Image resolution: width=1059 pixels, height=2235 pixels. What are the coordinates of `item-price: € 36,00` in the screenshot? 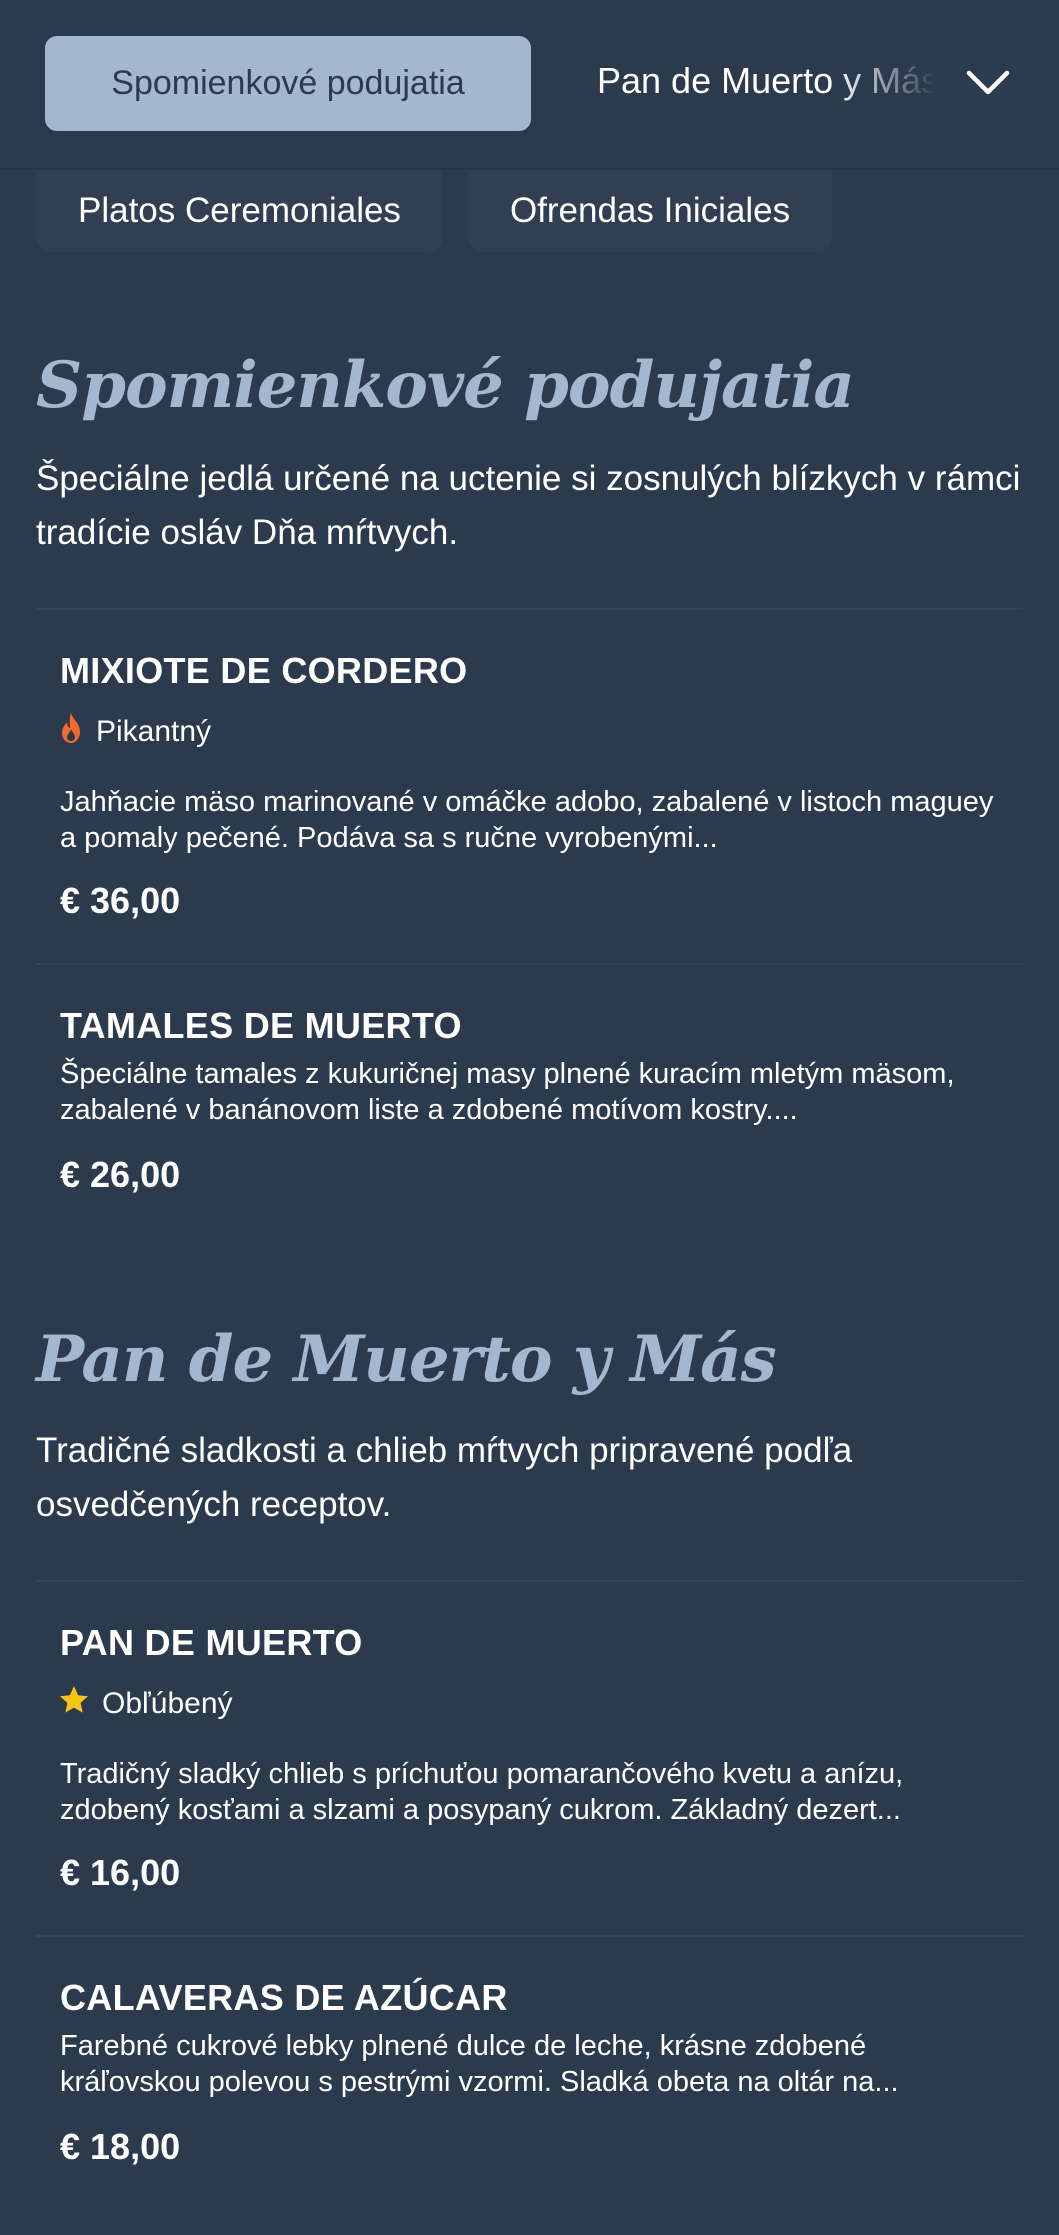 It's located at (120, 900).